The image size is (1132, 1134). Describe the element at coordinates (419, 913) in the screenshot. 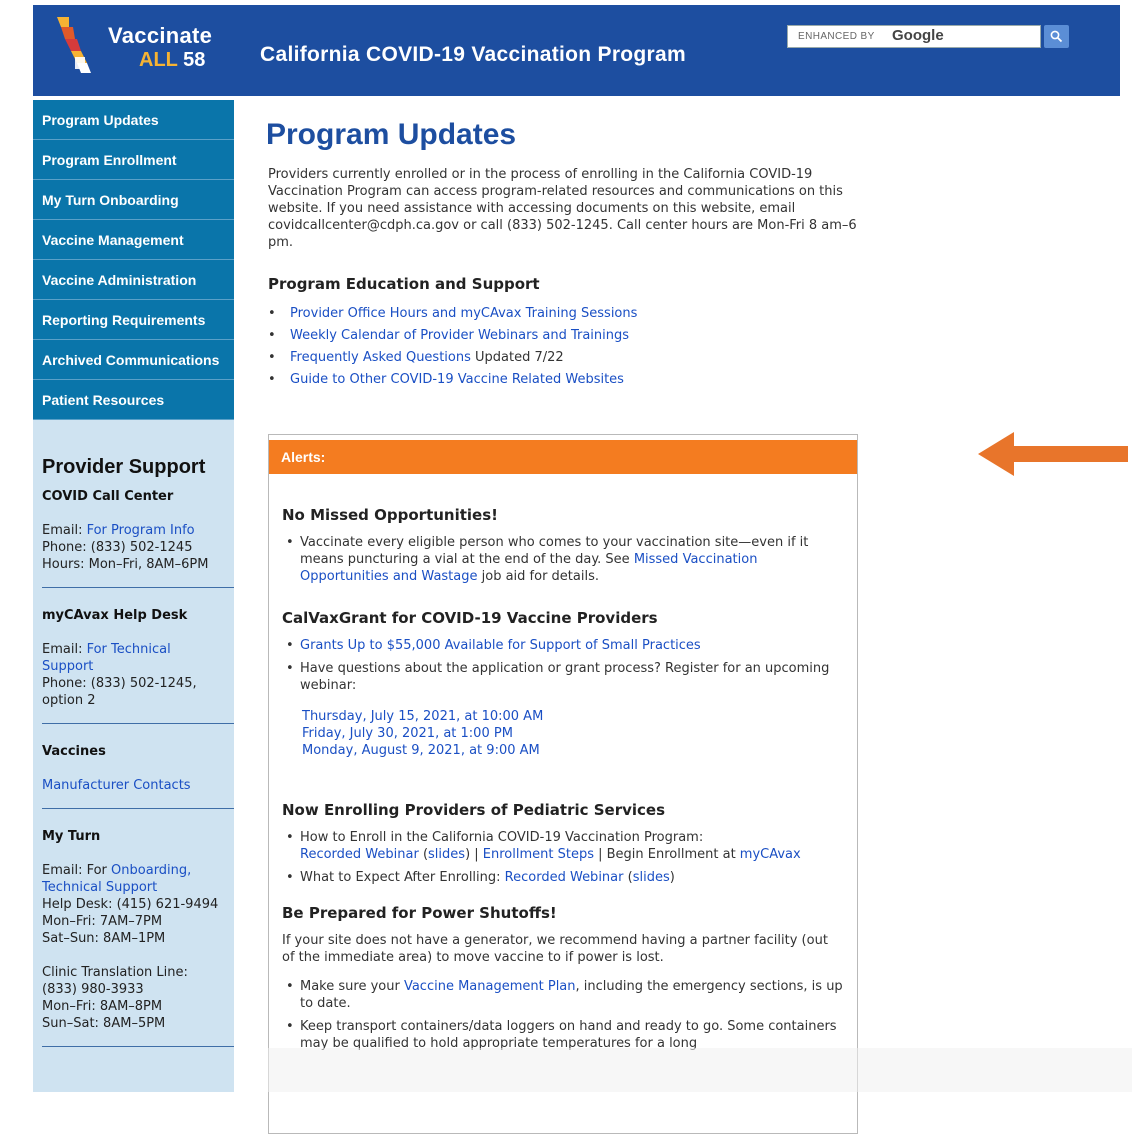

I see `alert-title-power-shutoffs: Be Prepared for Power Shutoffs!` at that location.